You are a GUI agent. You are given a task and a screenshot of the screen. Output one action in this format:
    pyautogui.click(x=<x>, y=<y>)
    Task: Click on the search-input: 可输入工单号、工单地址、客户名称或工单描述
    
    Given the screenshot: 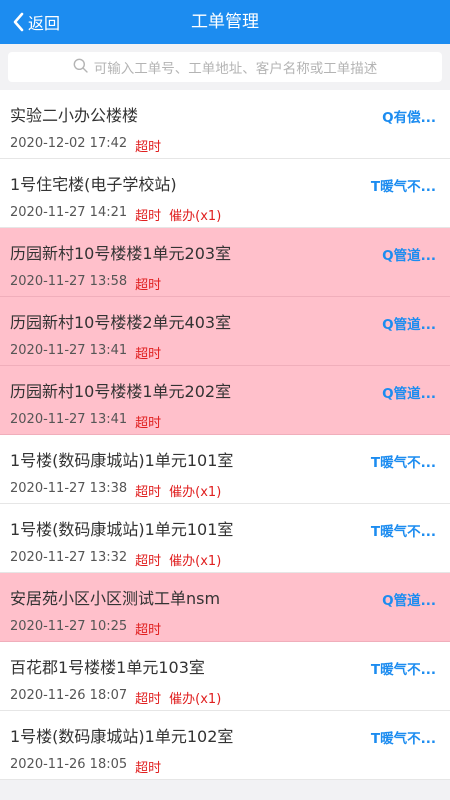 What is the action you would take?
    pyautogui.click(x=225, y=67)
    